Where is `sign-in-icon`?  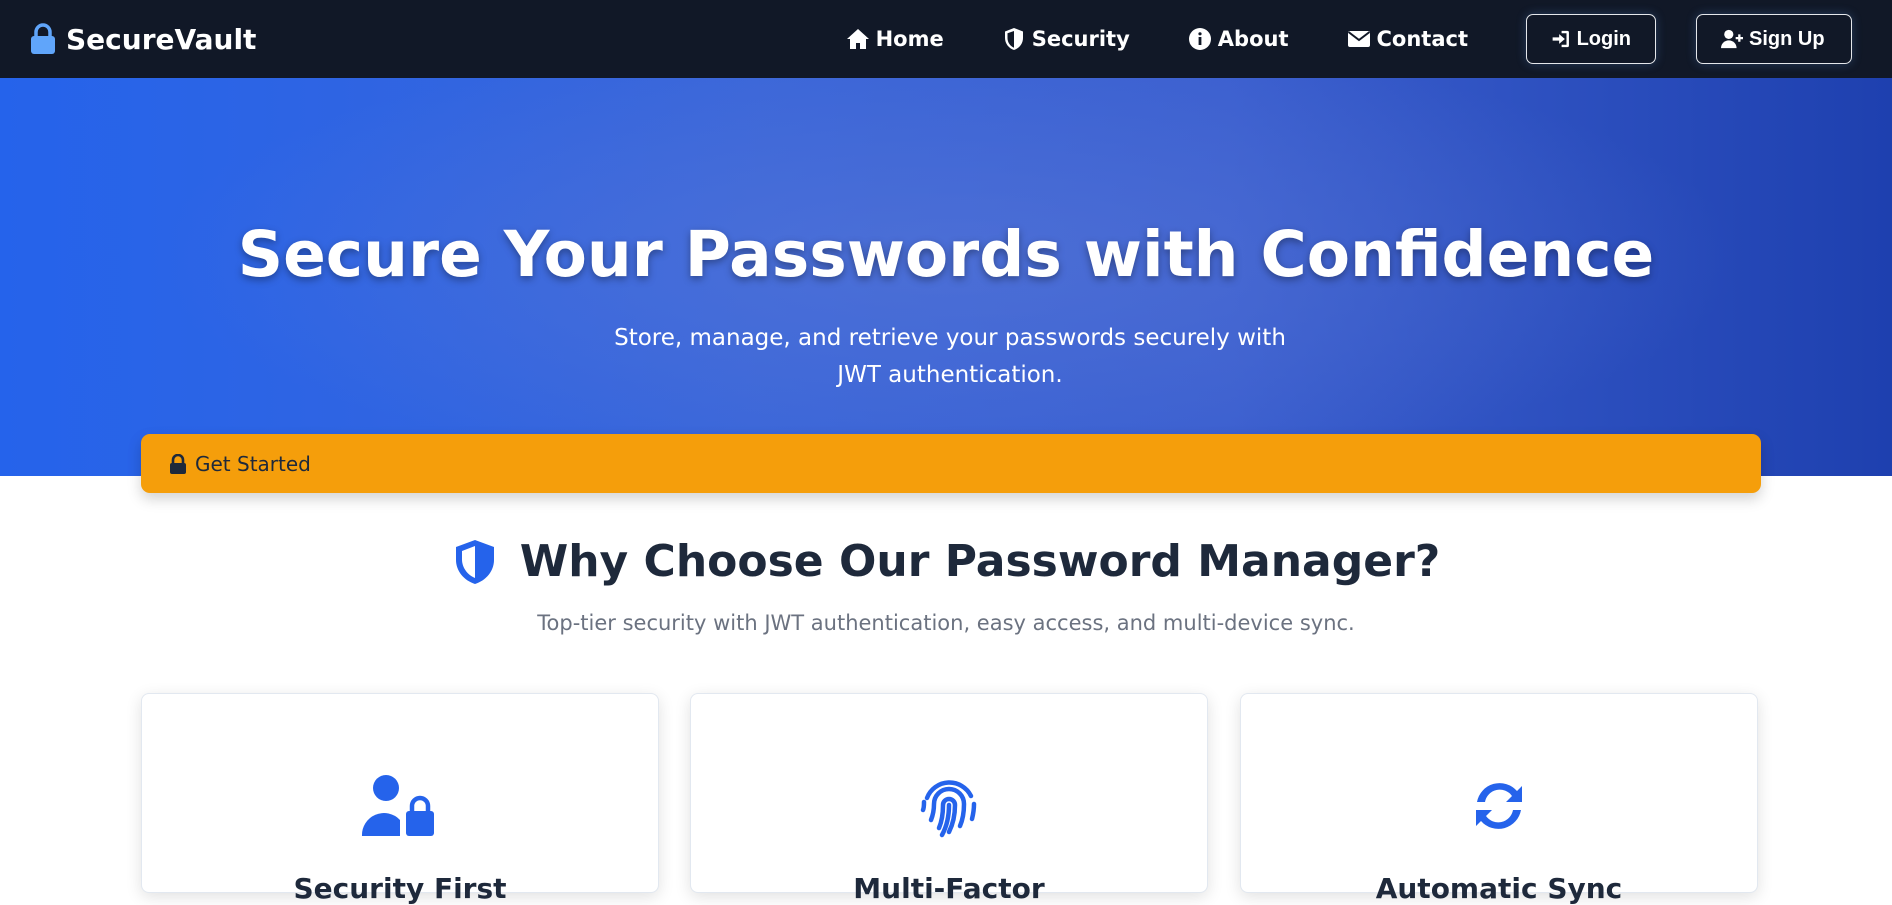
sign-in-icon is located at coordinates (1560, 39).